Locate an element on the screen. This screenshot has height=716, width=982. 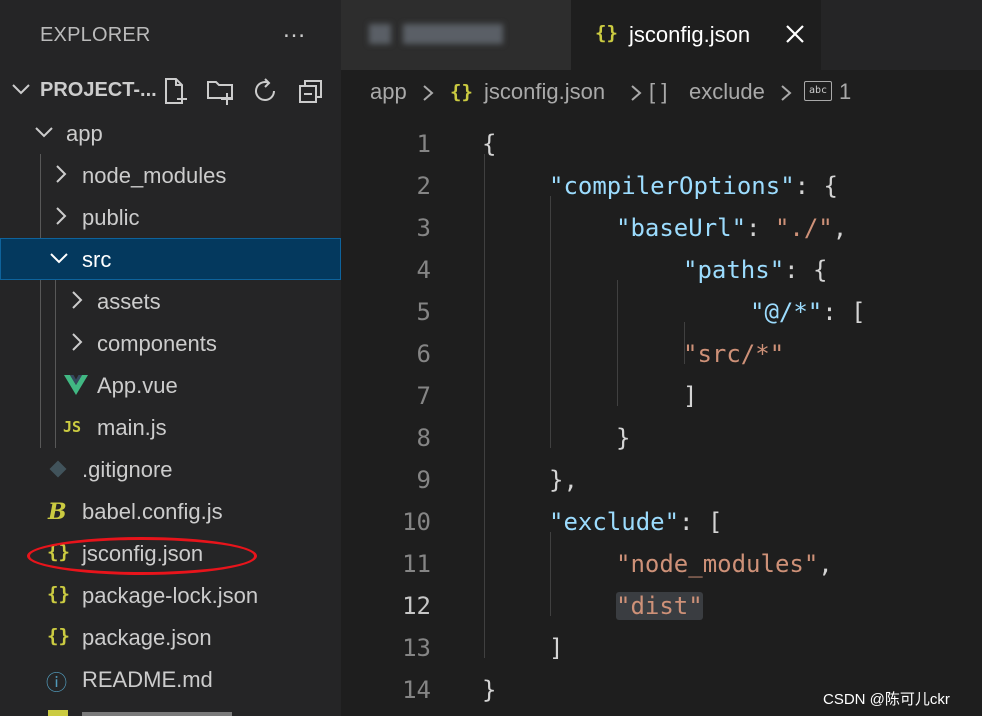
code-token: } is located at coordinates (623, 438).